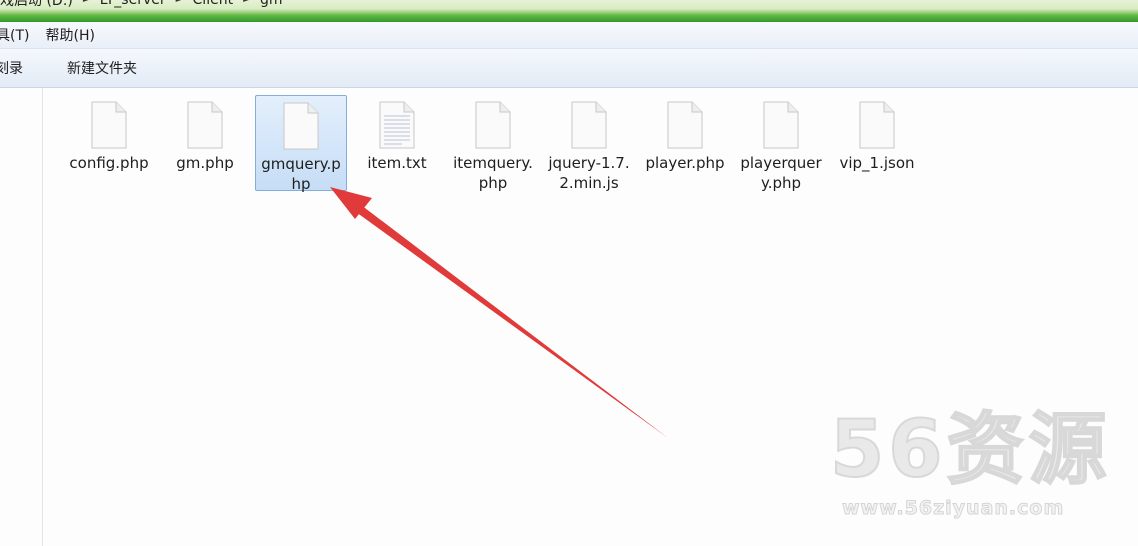 This screenshot has width=1138, height=546. I want to click on breadcrumb-item-server: LY_server, so click(133, 4).